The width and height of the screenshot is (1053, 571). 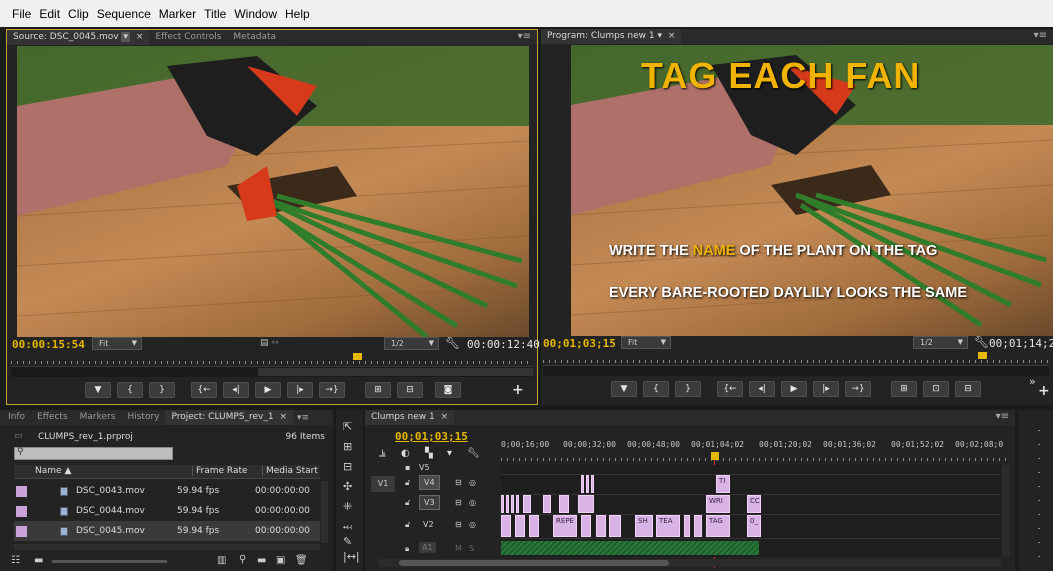 I want to click on source-time-ruler, so click(x=272, y=360).